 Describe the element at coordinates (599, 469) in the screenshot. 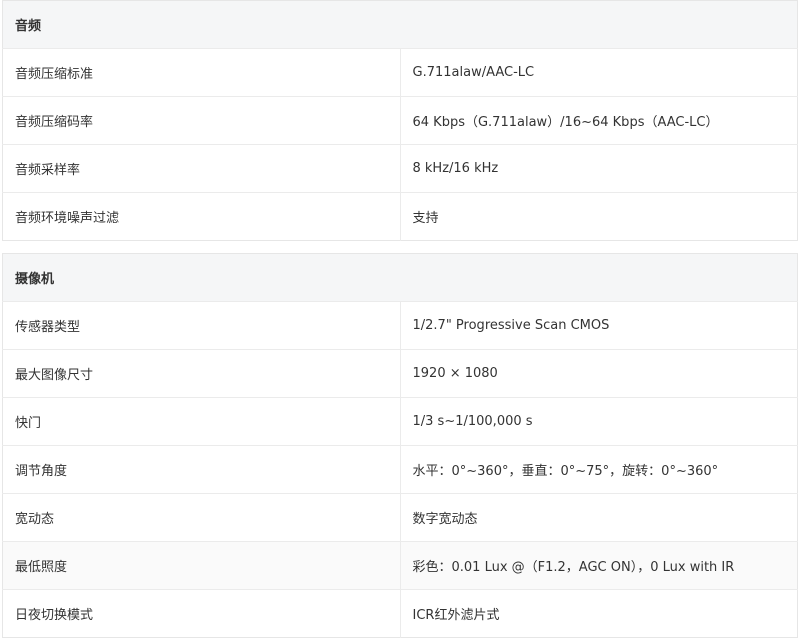

I see `spec-value: 水平：0°~360°，垂直：0°~75°，旋转：0°~360°` at that location.